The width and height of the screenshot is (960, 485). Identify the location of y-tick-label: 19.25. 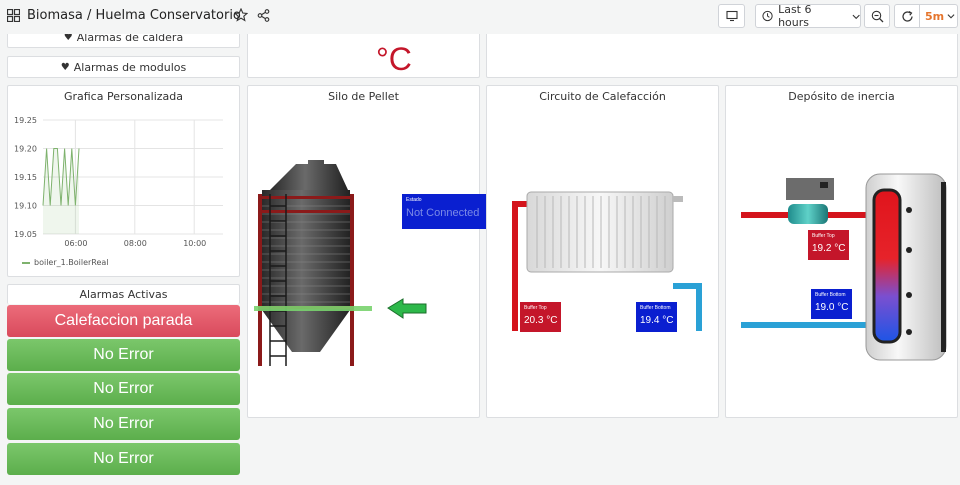
(25, 120).